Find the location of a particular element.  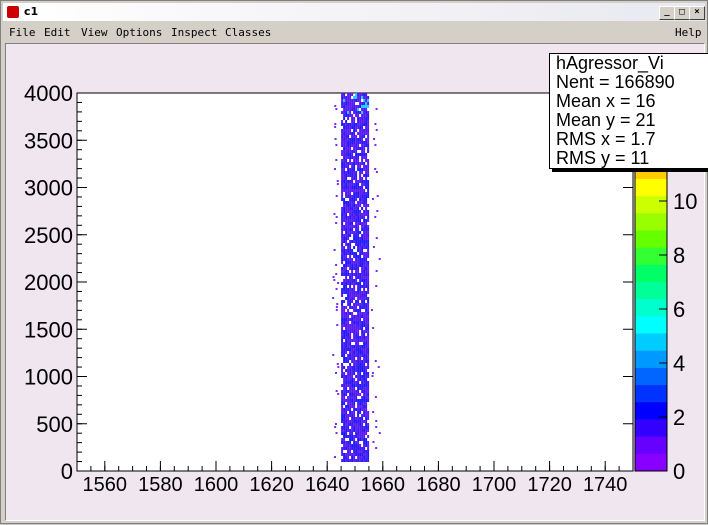

stats-rms-y: RMS y = 11 is located at coordinates (603, 158).